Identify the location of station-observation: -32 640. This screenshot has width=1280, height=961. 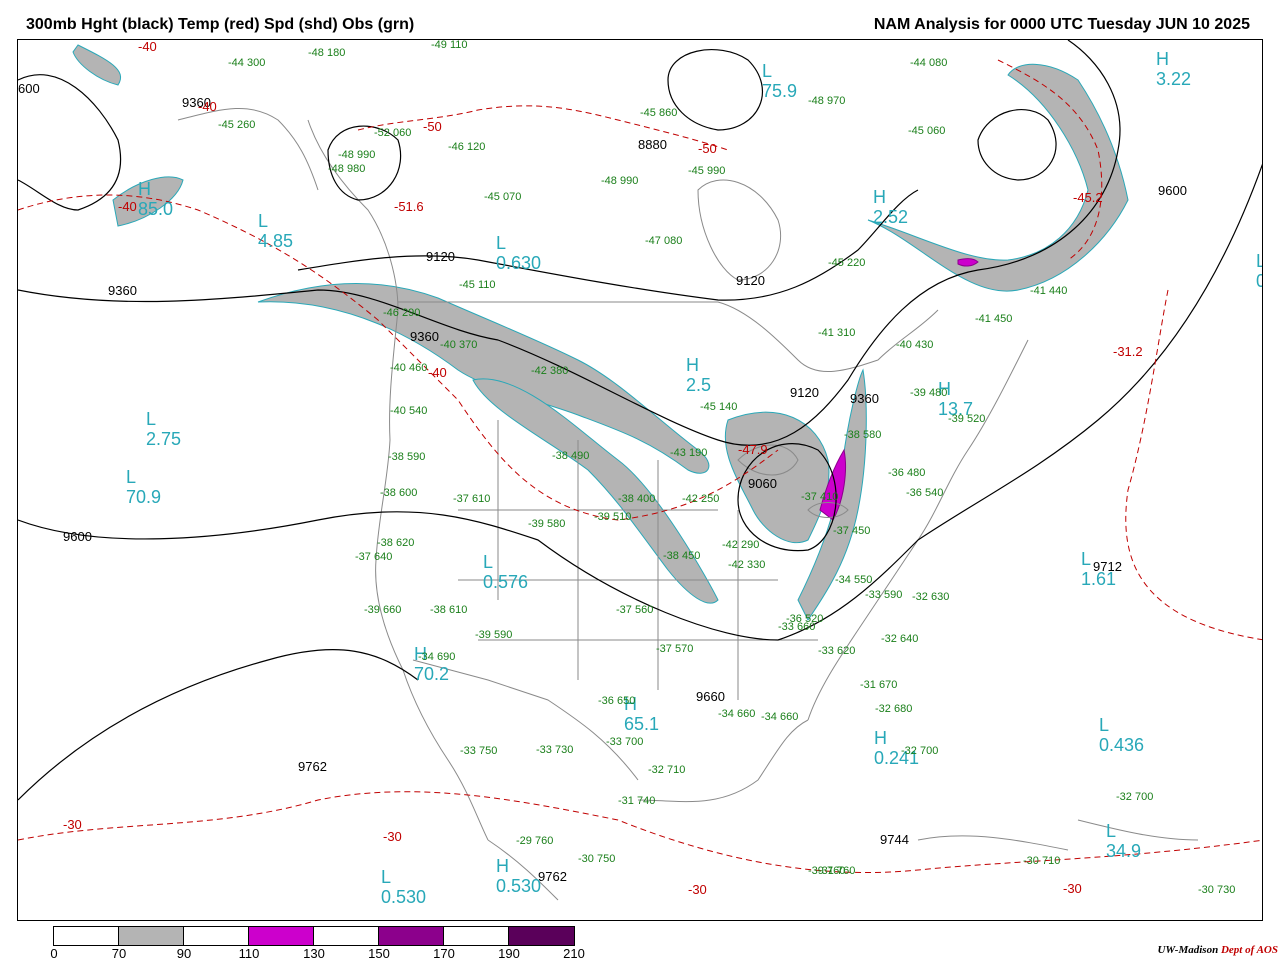
(900, 639).